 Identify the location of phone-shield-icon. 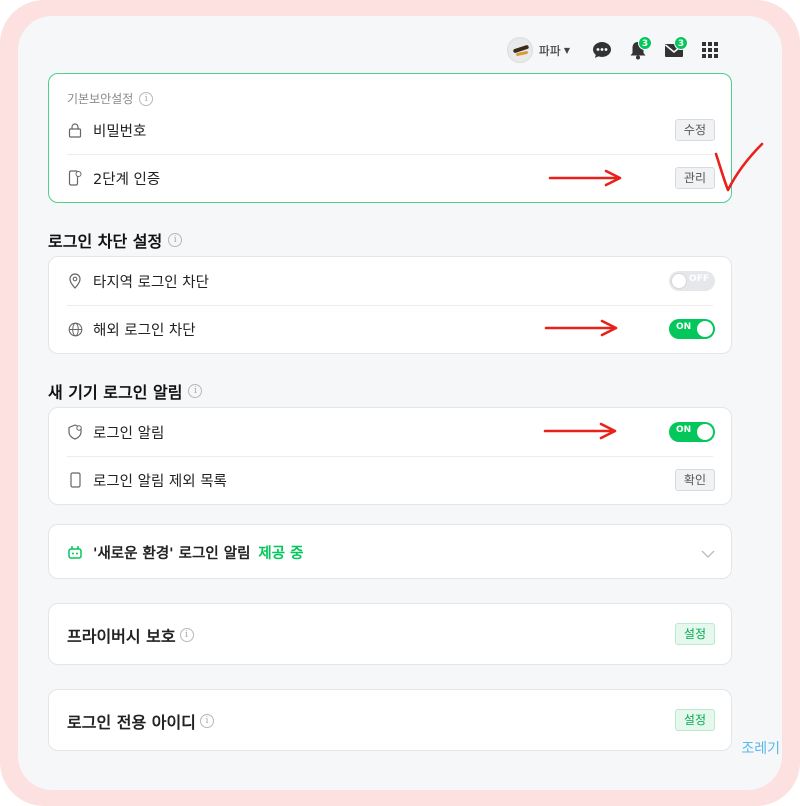
(75, 178).